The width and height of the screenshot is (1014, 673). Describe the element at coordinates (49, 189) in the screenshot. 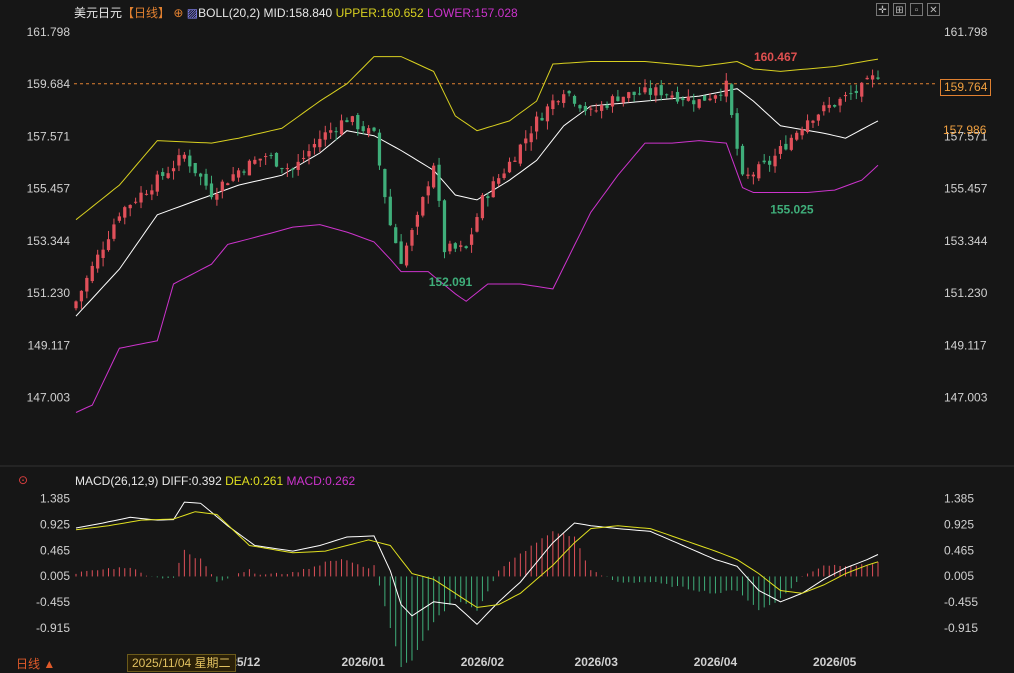

I see `price-axis-label-left: 155.457` at that location.